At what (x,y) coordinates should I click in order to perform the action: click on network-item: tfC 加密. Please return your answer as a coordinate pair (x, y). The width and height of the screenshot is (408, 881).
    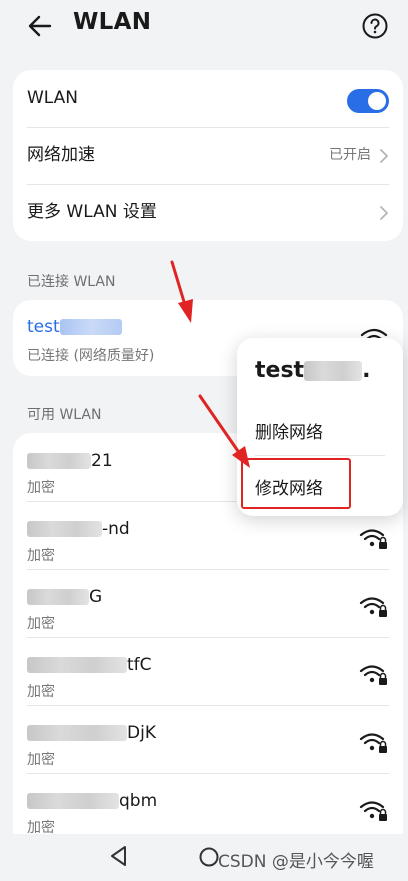
    Looking at the image, I should click on (208, 671).